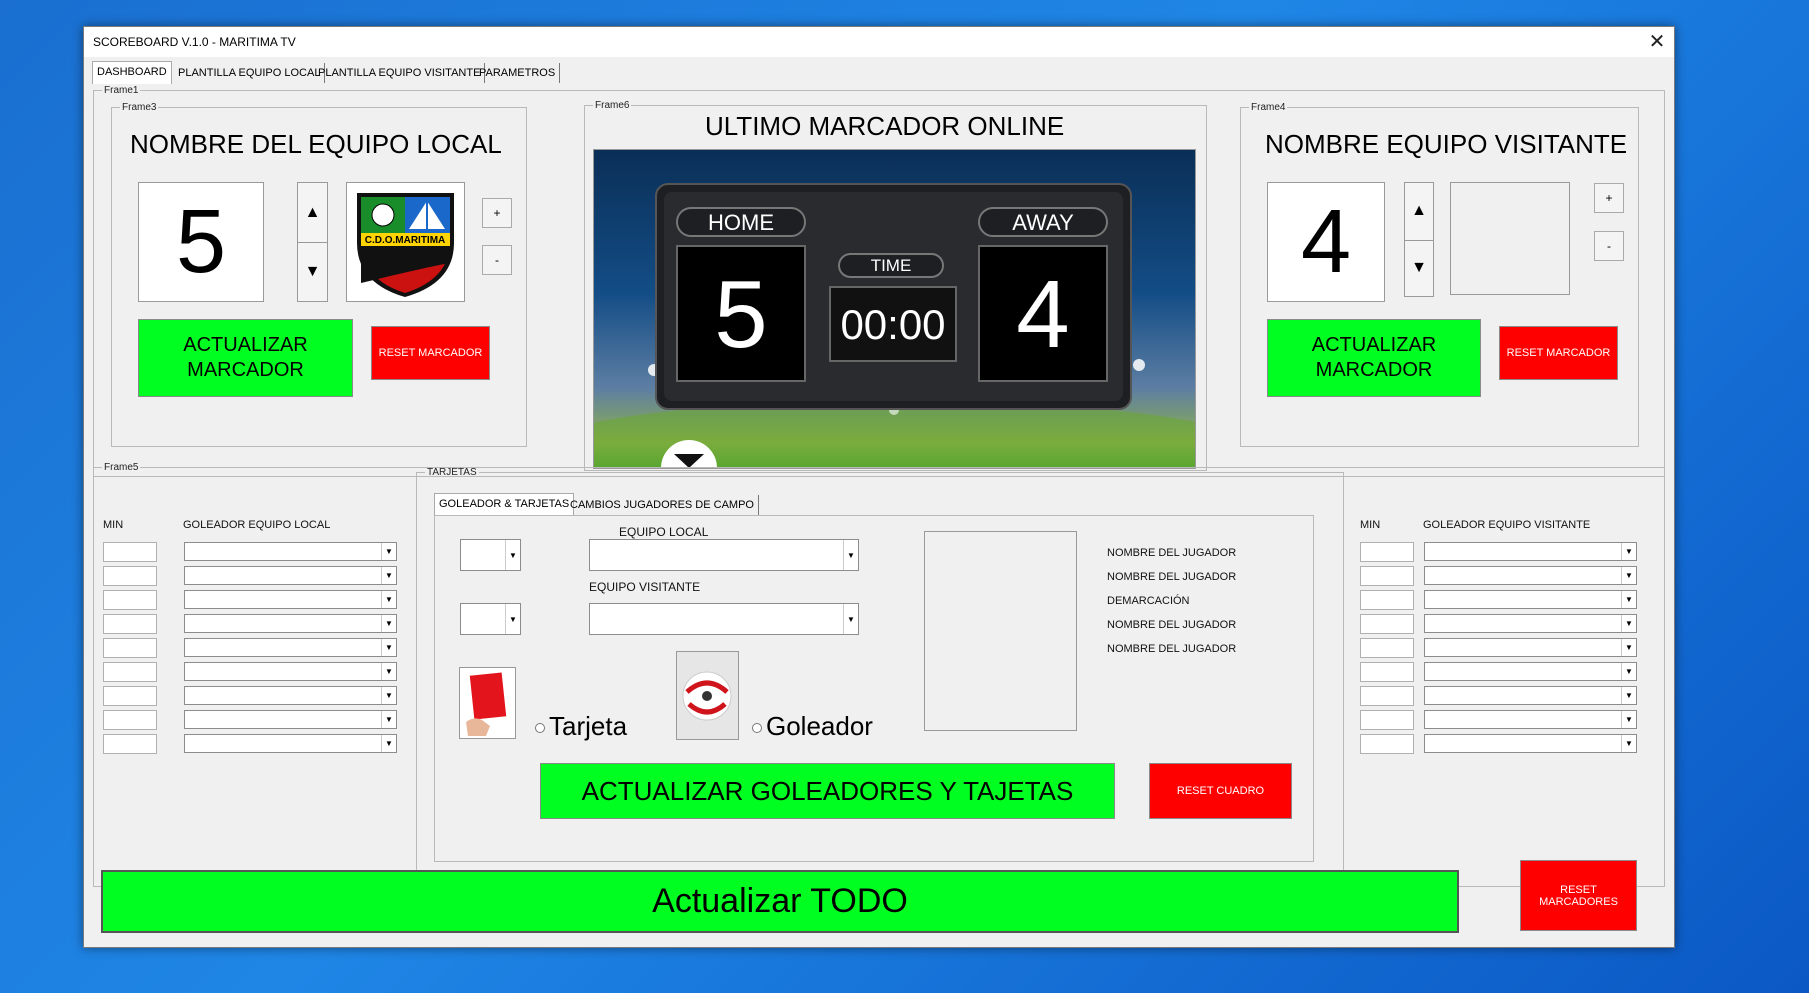 This screenshot has width=1809, height=993. I want to click on visitor-team-label: EQUIPO VISITANTE, so click(645, 587).